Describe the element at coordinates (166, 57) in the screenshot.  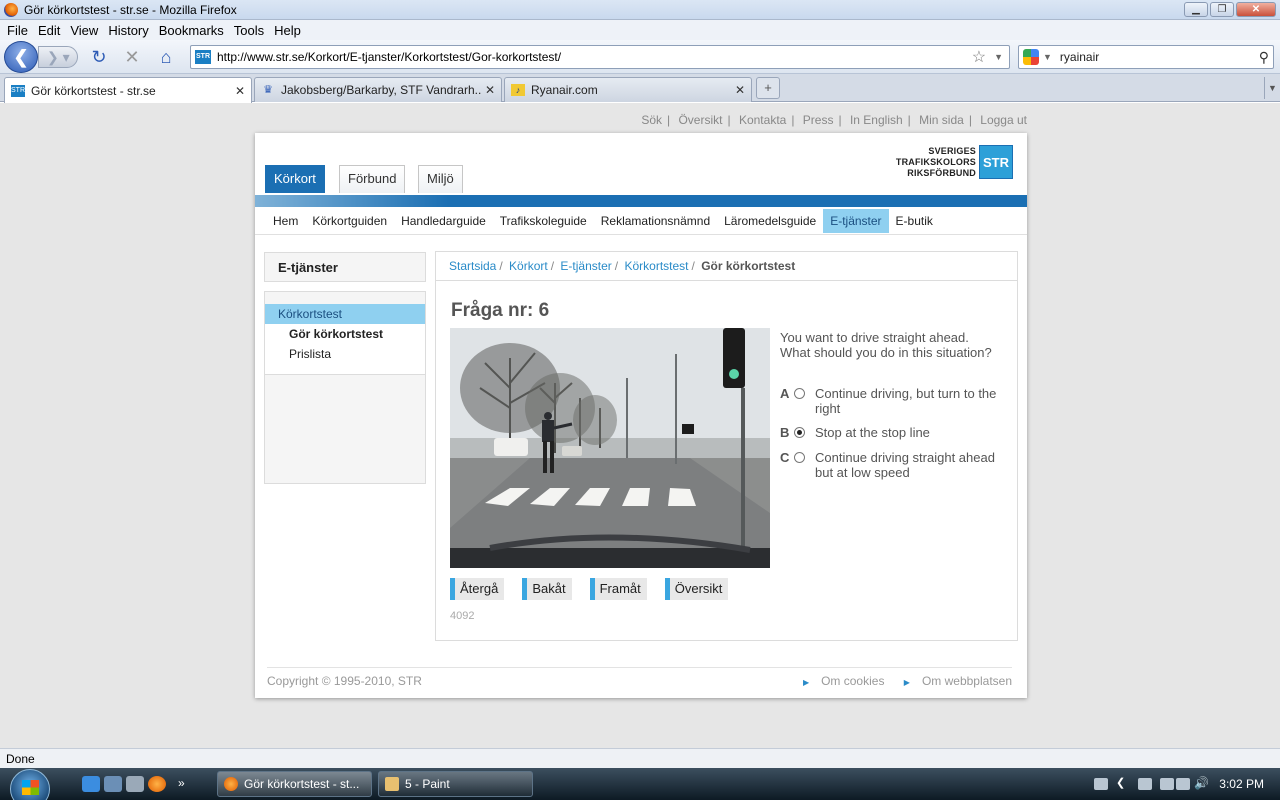
I see `home-icon: ⌂` at that location.